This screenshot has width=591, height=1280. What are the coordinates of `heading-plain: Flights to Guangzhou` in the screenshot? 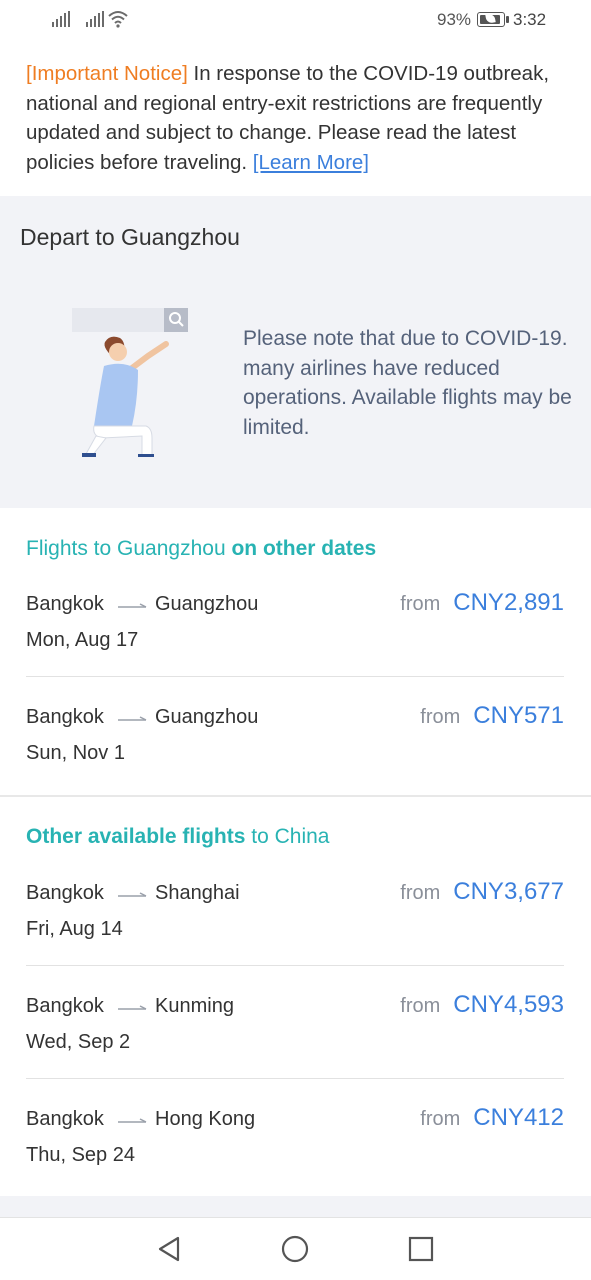 It's located at (126, 548).